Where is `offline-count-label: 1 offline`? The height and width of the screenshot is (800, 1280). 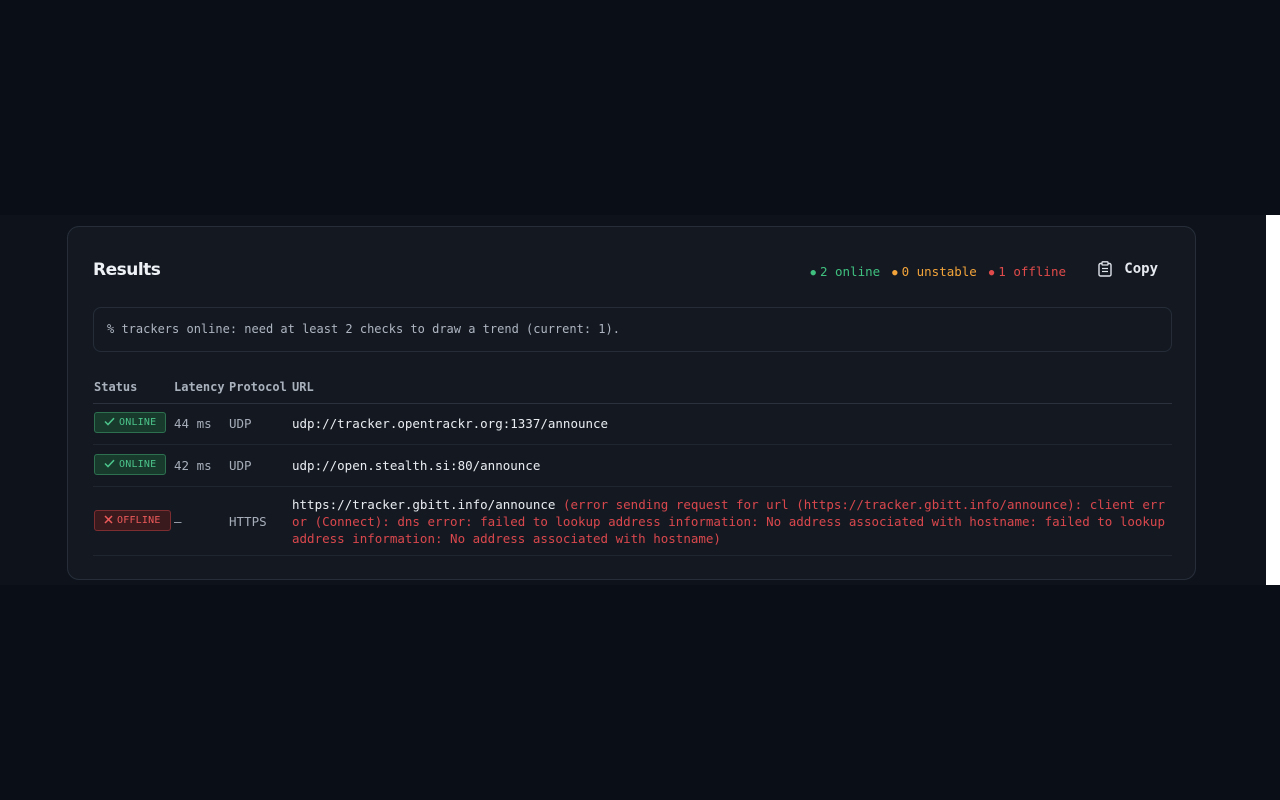 offline-count-label: 1 offline is located at coordinates (1032, 271).